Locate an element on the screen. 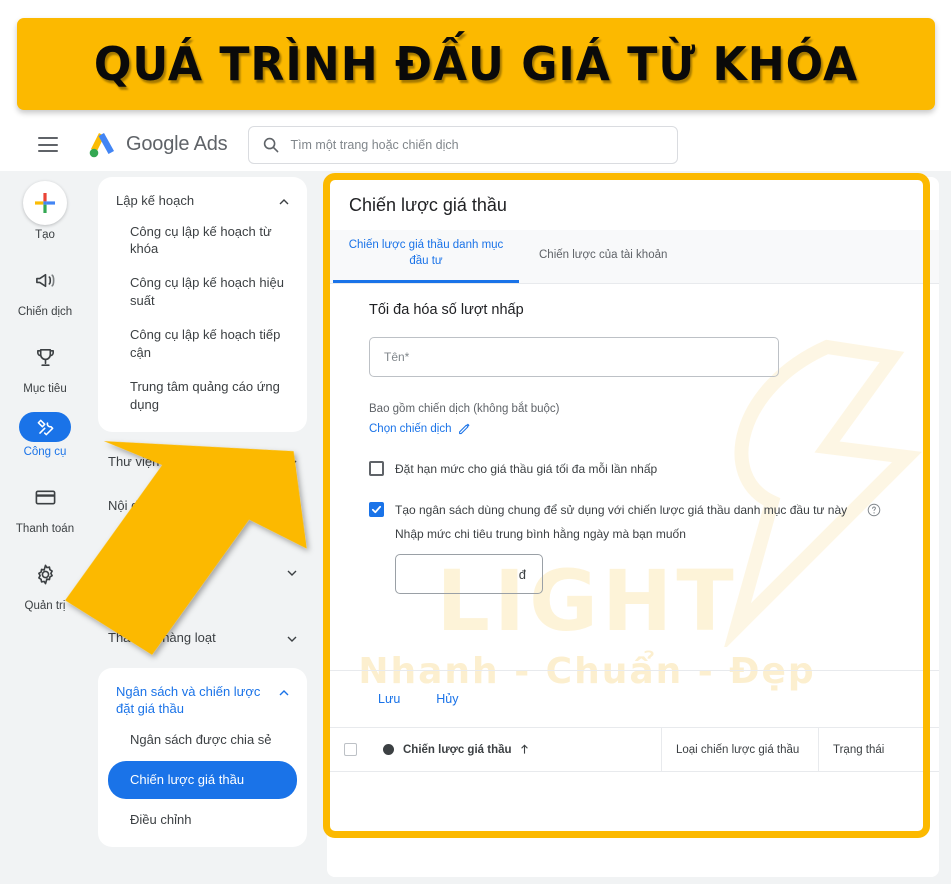 This screenshot has width=951, height=884. nav-item-content-label: Nội dung nh is located at coordinates (143, 505).